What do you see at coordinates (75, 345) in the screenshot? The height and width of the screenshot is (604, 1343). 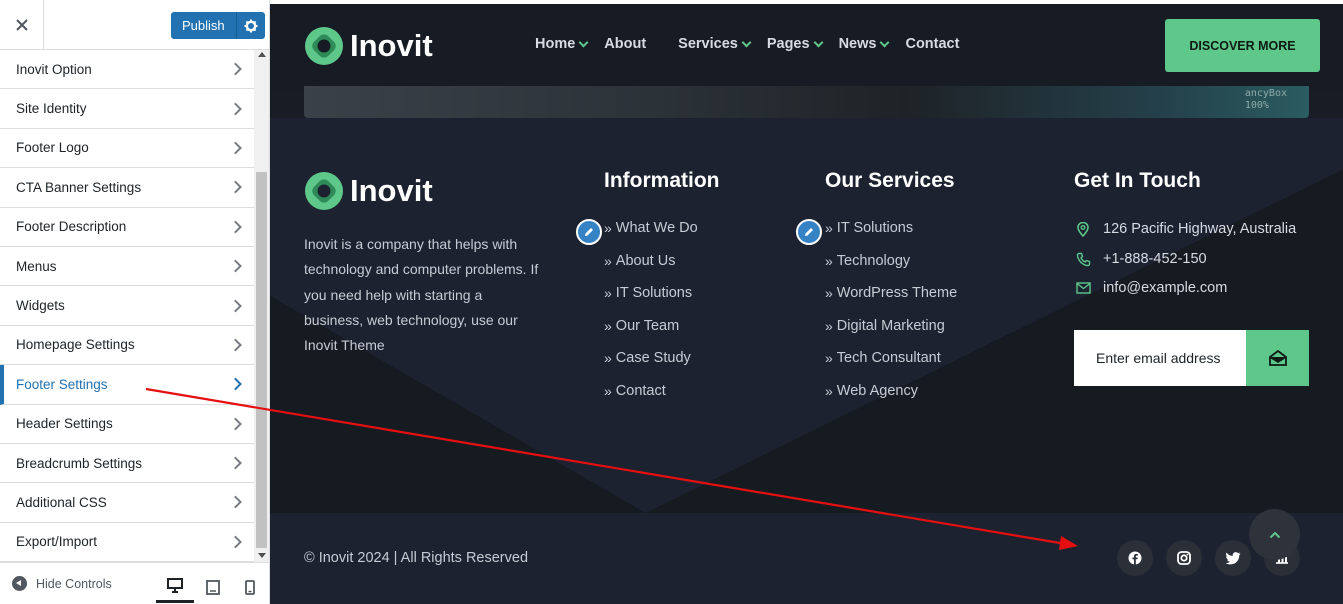 I see `menu-item-label: Homepage Settings` at bounding box center [75, 345].